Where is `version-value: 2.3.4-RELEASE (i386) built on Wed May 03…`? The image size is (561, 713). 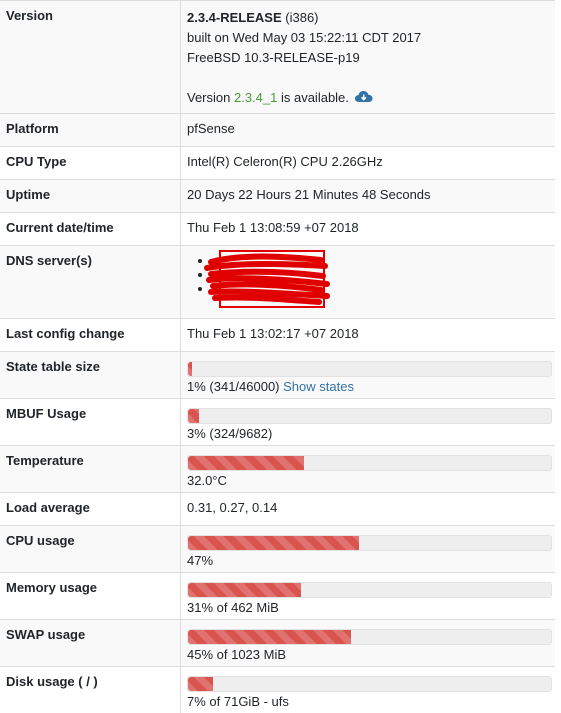 version-value: 2.3.4-RELEASE (i386) built on Wed May 03… is located at coordinates (367, 57).